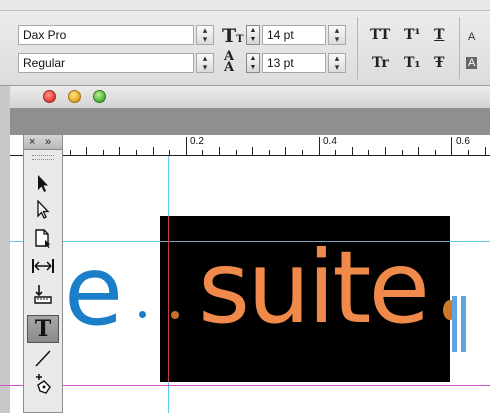 The width and height of the screenshot is (490, 413). What do you see at coordinates (5, 249) in the screenshot?
I see `left-background` at bounding box center [5, 249].